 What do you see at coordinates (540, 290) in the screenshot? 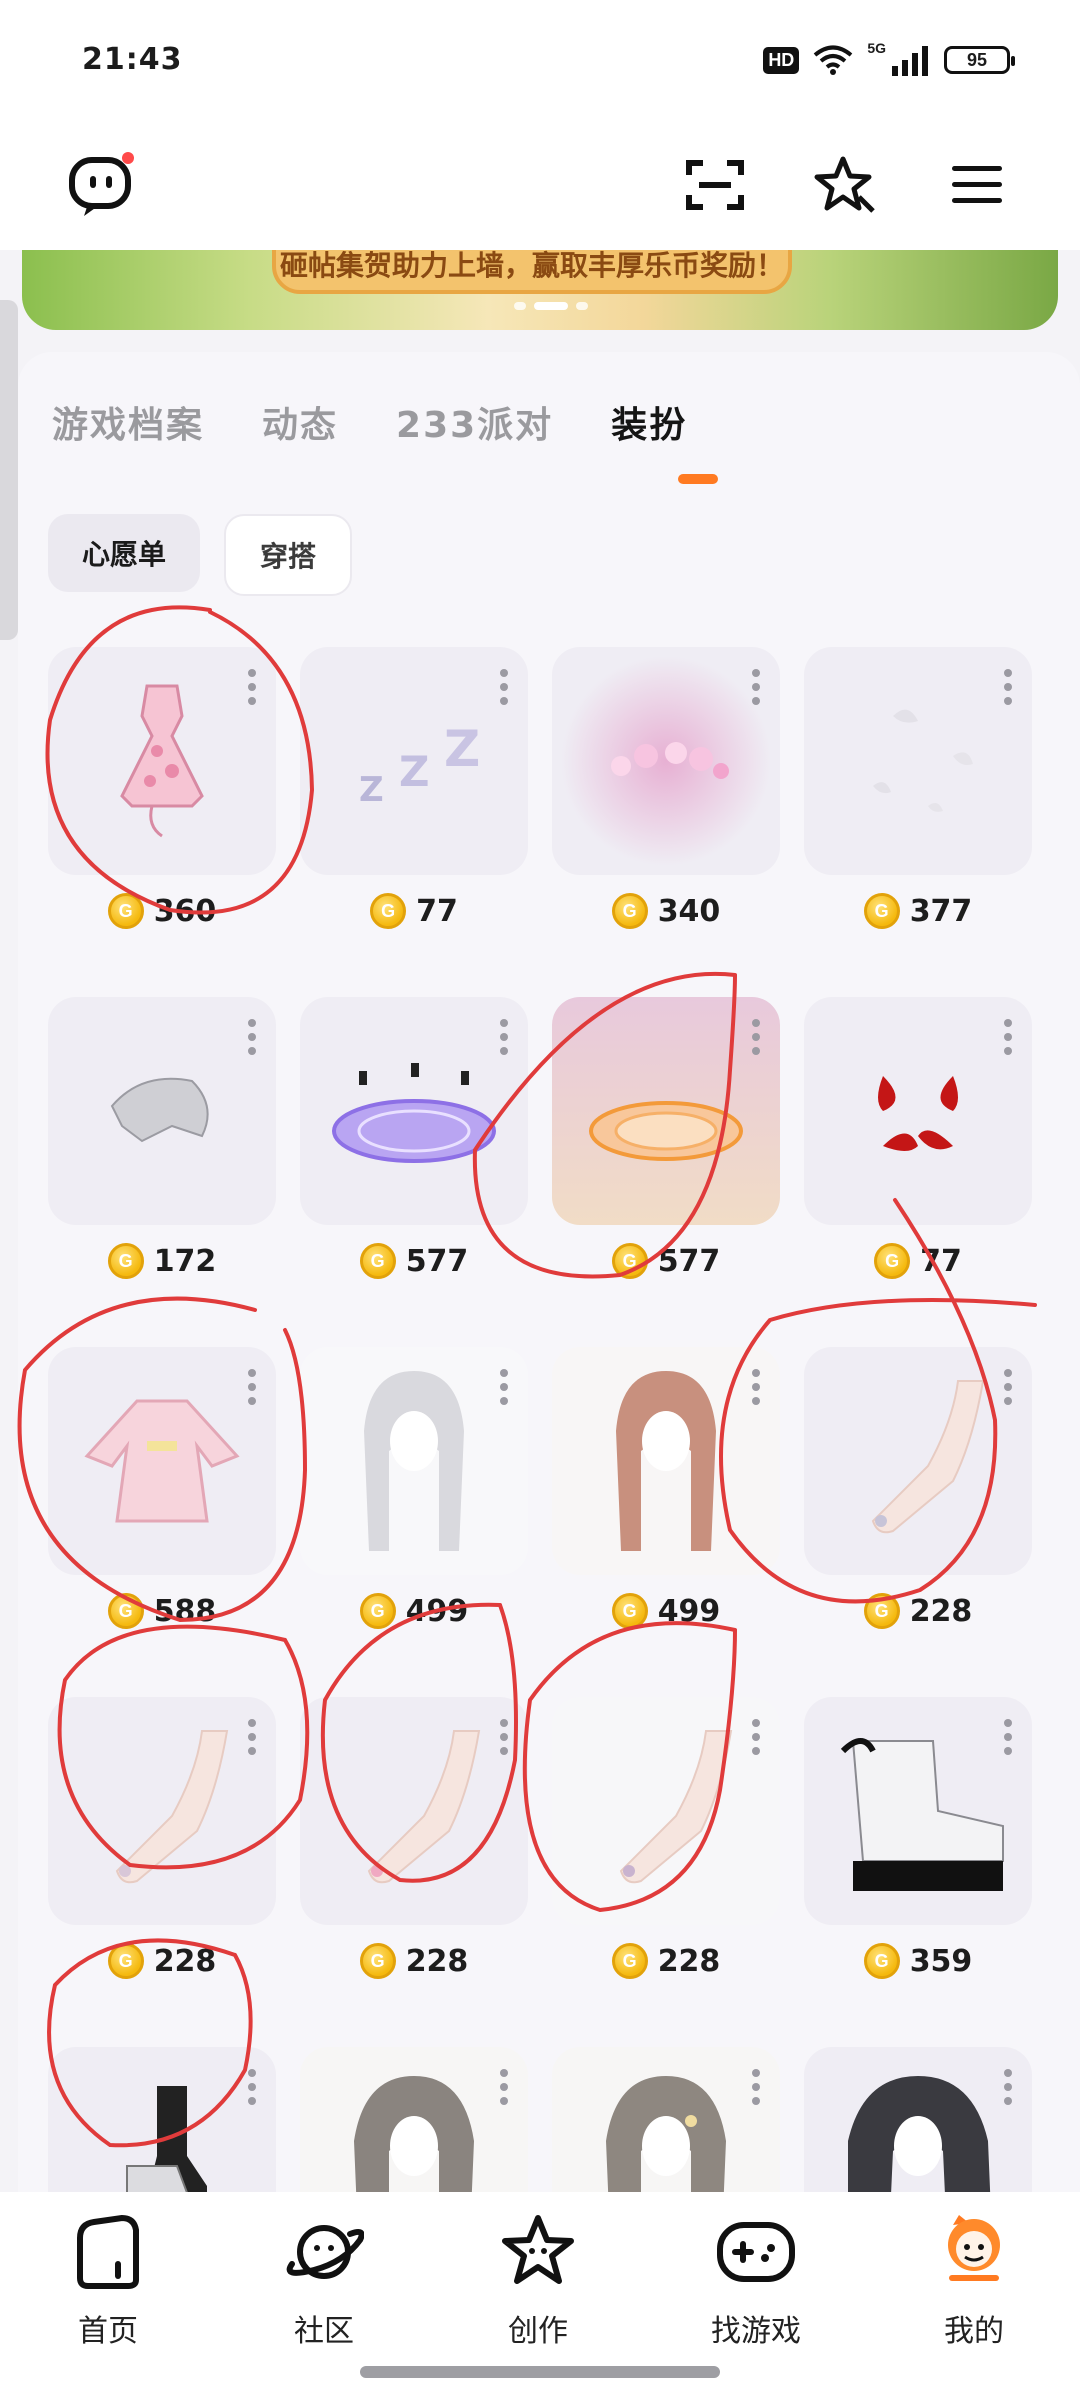
I see `promo-banner: 砸帖集贺助力上墙，赢取丰厚乐币奖励！` at bounding box center [540, 290].